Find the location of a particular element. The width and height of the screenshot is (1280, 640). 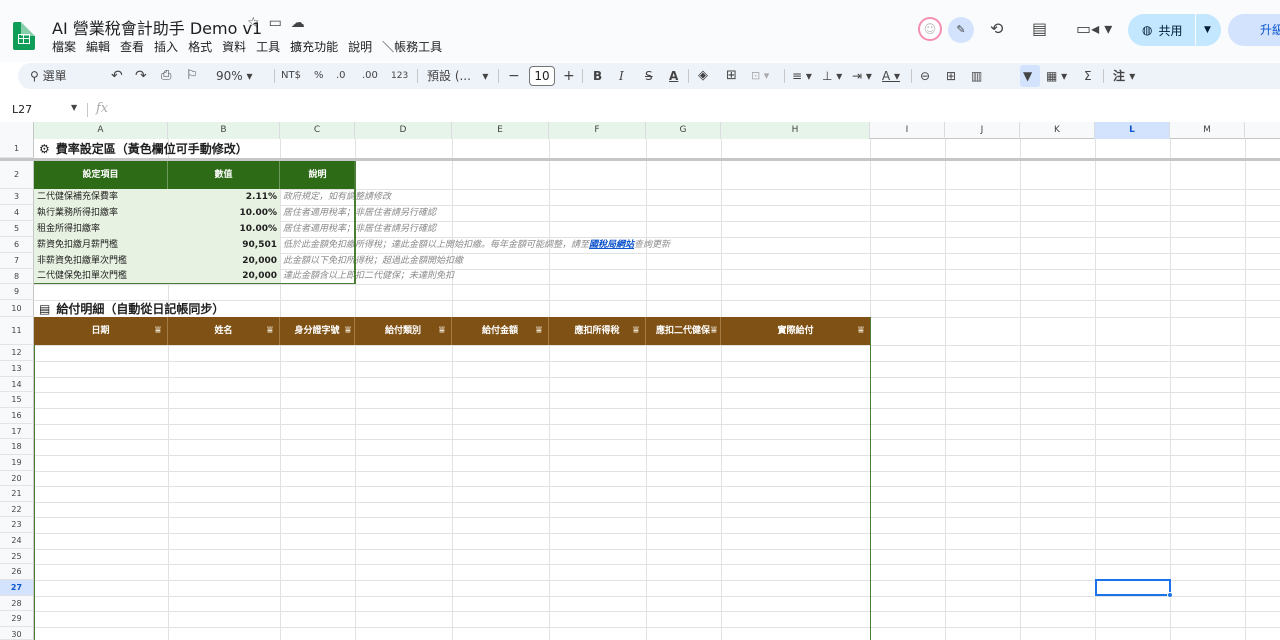

menu-extensions: 擴充功能 is located at coordinates (314, 46).